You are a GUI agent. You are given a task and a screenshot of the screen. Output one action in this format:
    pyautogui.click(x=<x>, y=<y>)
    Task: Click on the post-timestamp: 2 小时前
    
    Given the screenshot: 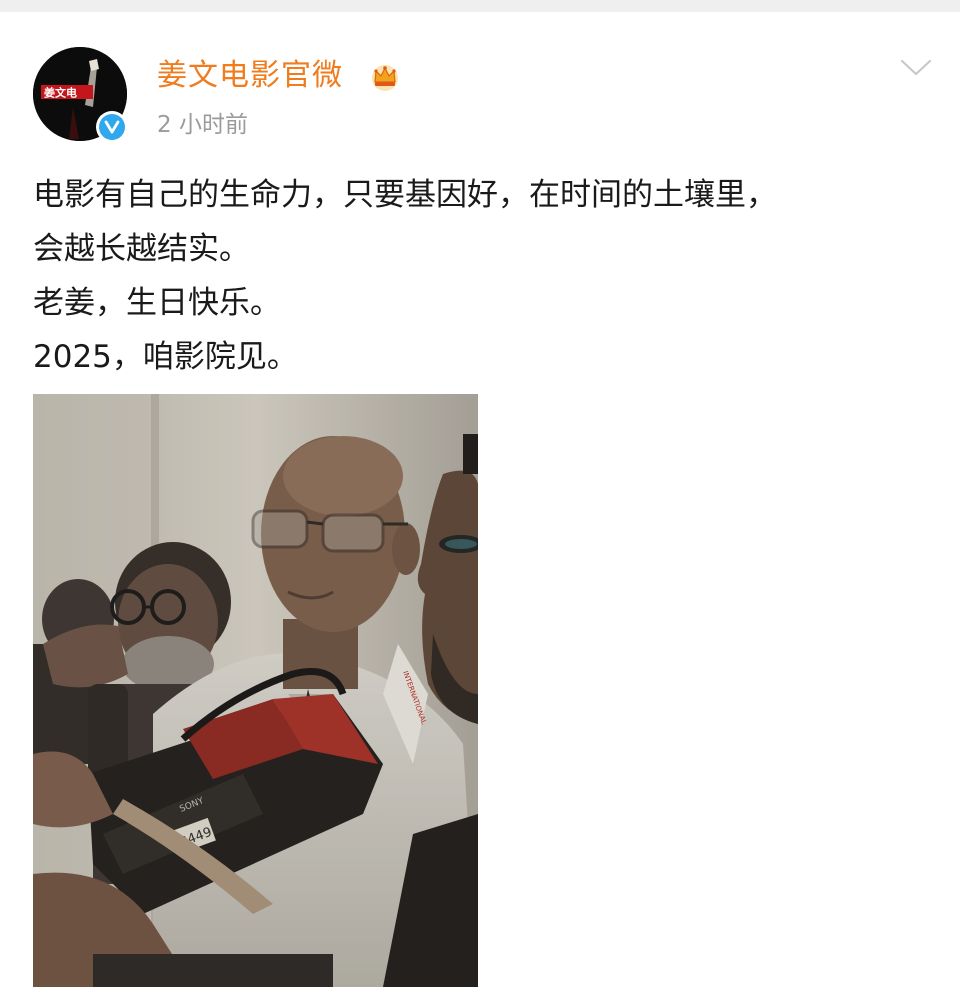 What is the action you would take?
    pyautogui.click(x=202, y=125)
    